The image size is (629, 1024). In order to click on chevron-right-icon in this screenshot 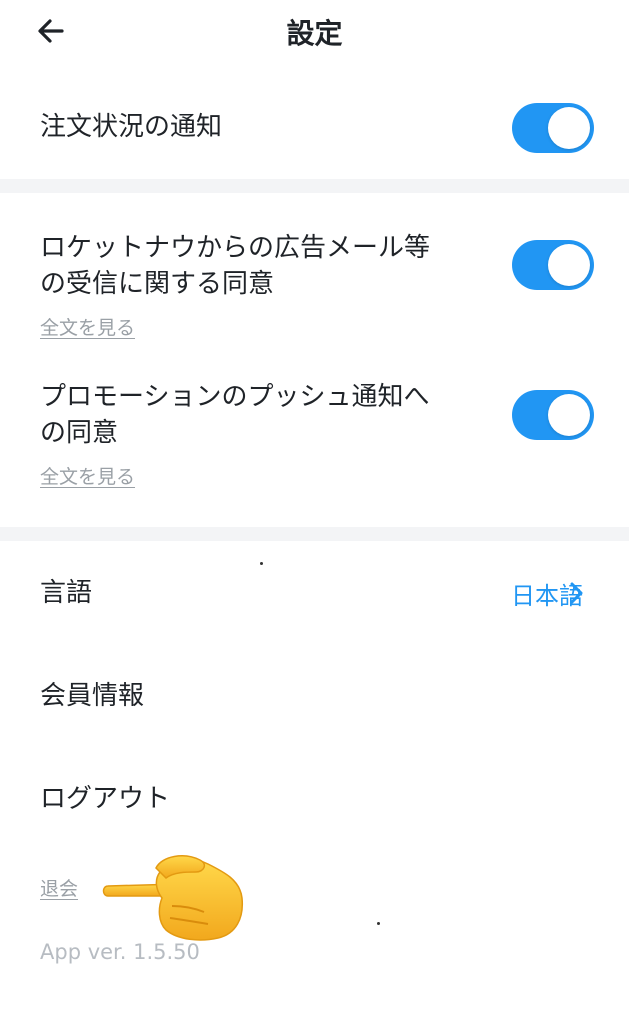, I will do `click(576, 593)`.